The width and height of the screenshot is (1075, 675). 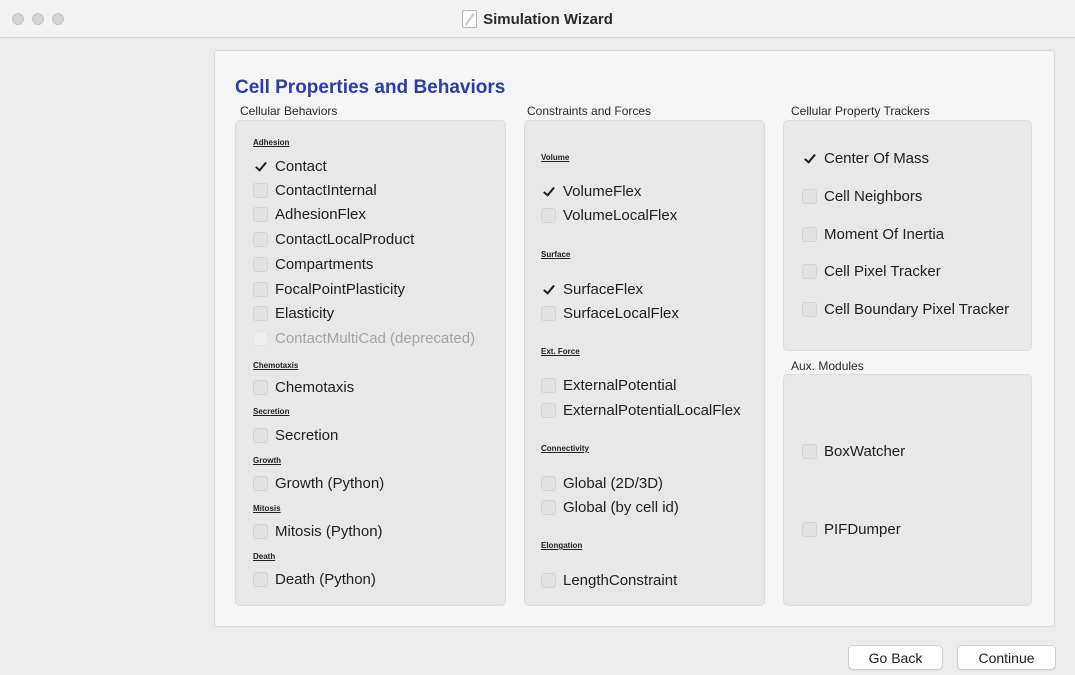 What do you see at coordinates (862, 529) in the screenshot?
I see `item-label: PIFDumper` at bounding box center [862, 529].